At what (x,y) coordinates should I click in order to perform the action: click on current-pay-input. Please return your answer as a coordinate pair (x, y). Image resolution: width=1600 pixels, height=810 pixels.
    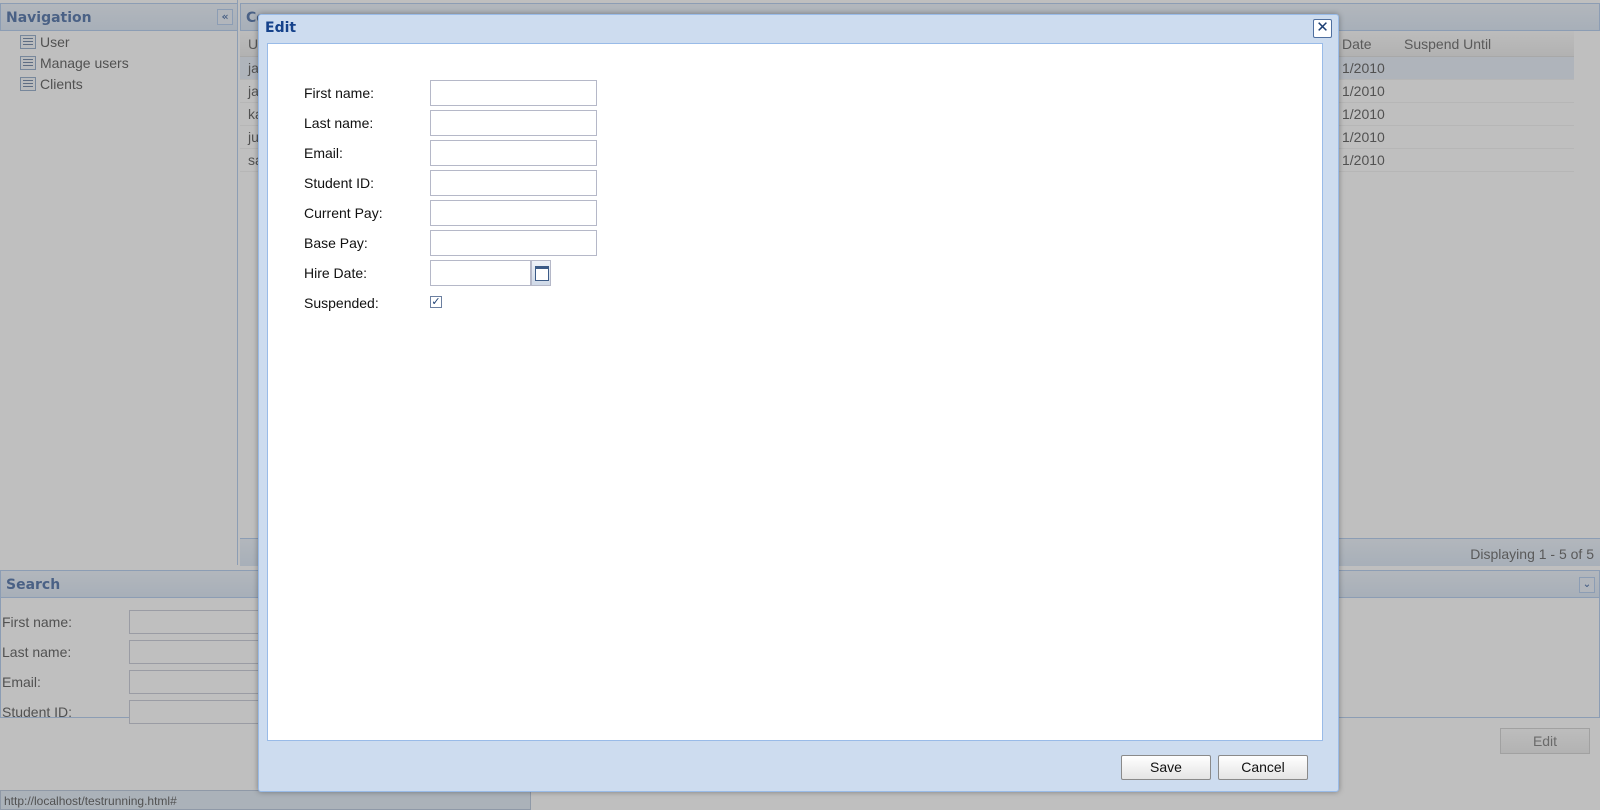
    Looking at the image, I should click on (513, 213).